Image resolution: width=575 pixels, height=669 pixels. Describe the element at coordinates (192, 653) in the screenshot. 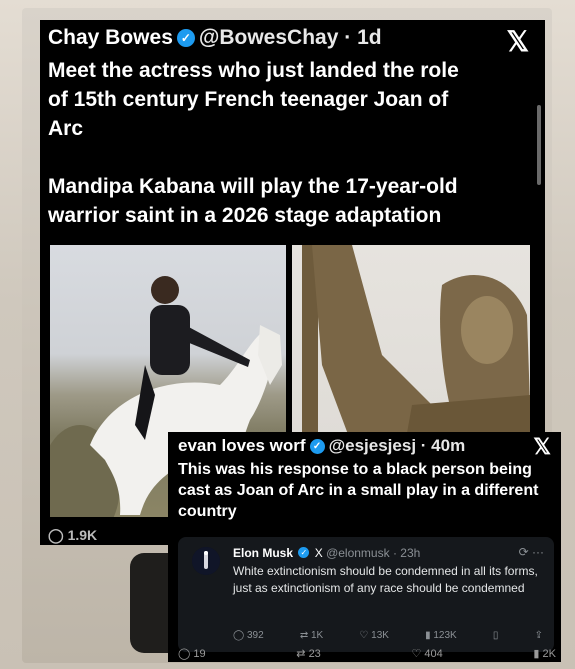

I see `reply-button: ◯ 19` at that location.